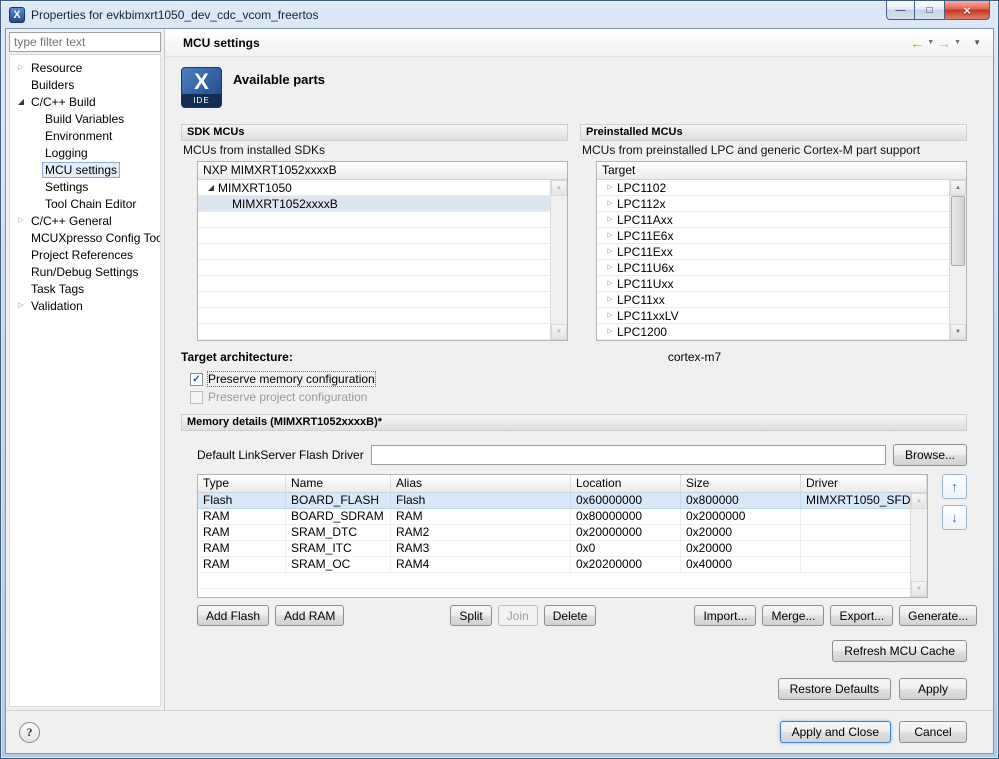 Image resolution: width=999 pixels, height=759 pixels. Describe the element at coordinates (85, 288) in the screenshot. I see `sidebar-item-task-tags: Task Tags` at that location.